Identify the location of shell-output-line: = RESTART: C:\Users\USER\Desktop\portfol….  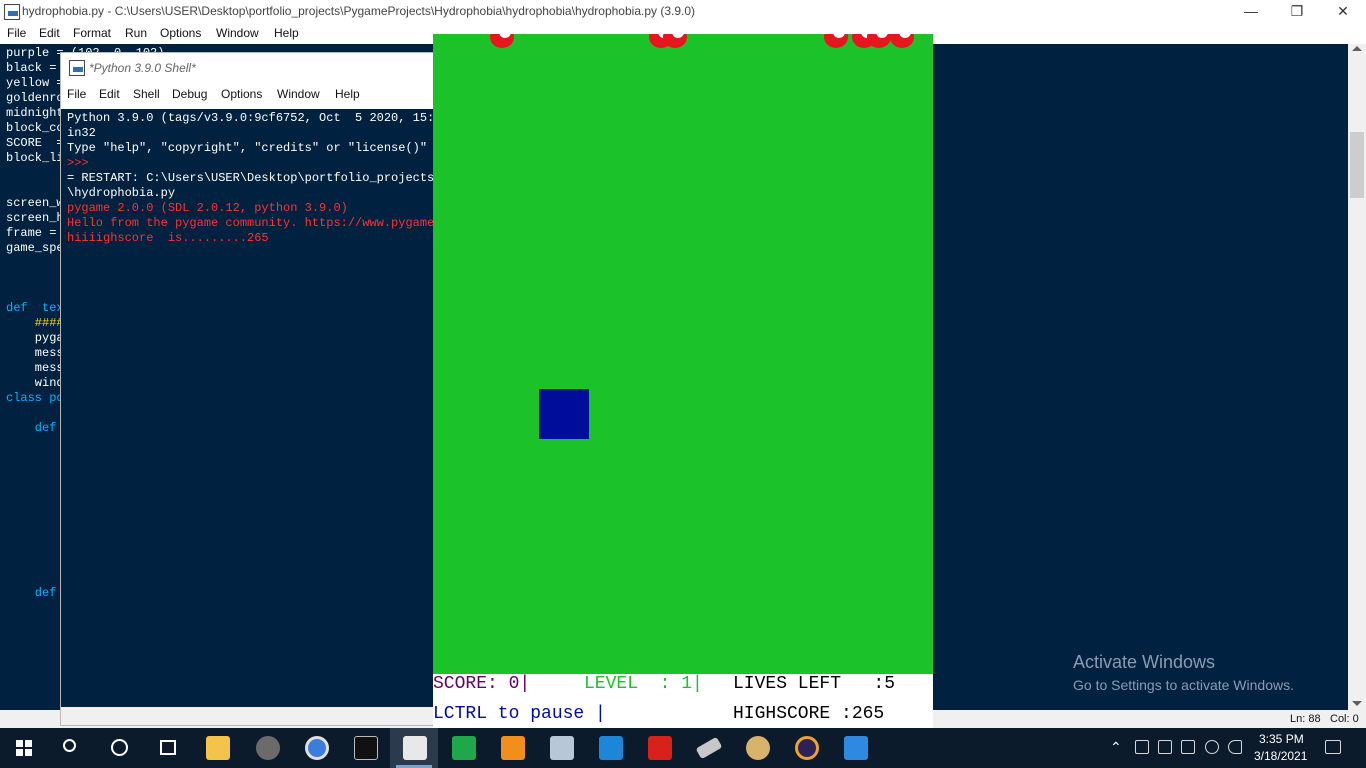
(250, 178).